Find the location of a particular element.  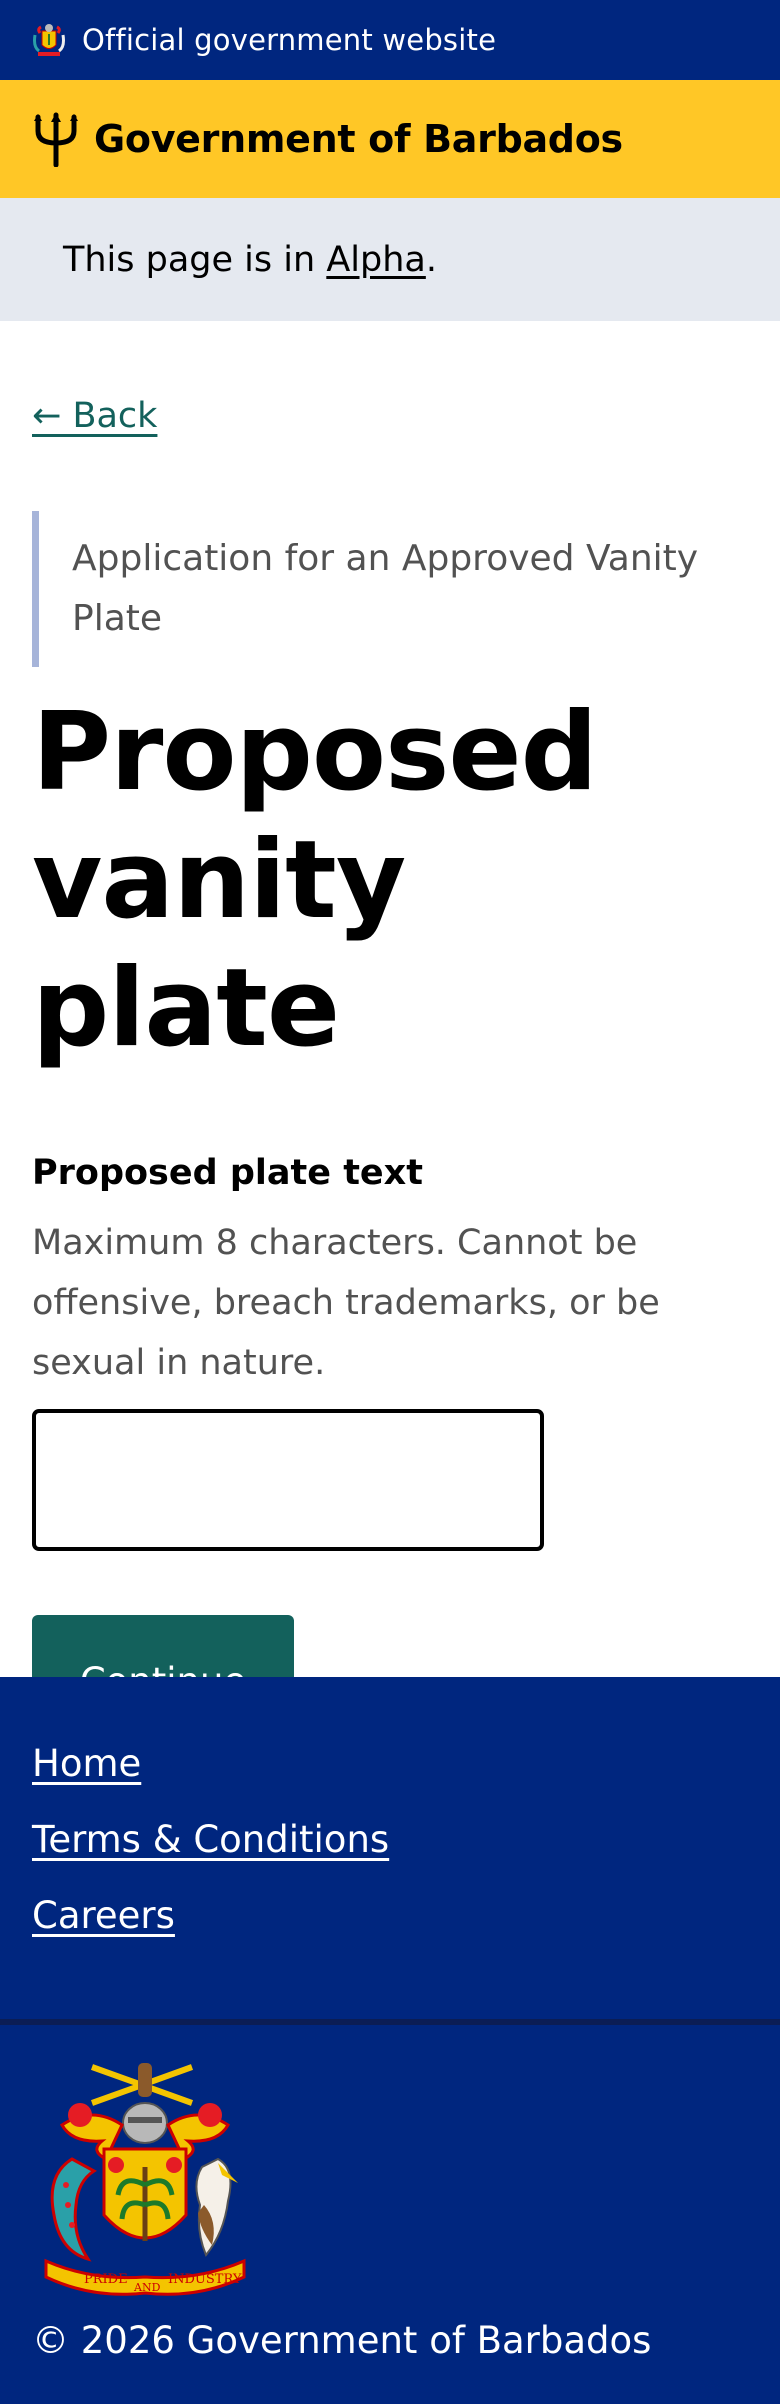

motto-word-and: AND is located at coordinates (147, 2287).